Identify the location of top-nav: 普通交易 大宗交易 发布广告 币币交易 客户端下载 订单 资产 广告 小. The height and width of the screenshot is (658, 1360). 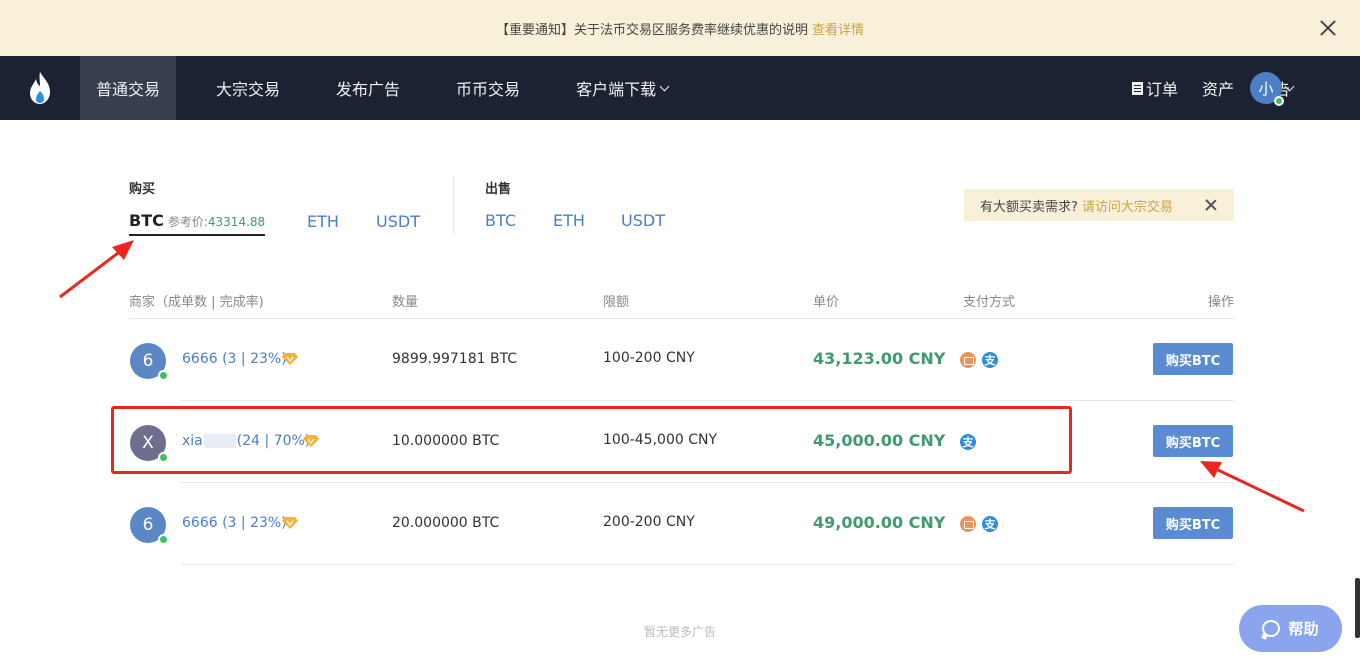
(680, 88).